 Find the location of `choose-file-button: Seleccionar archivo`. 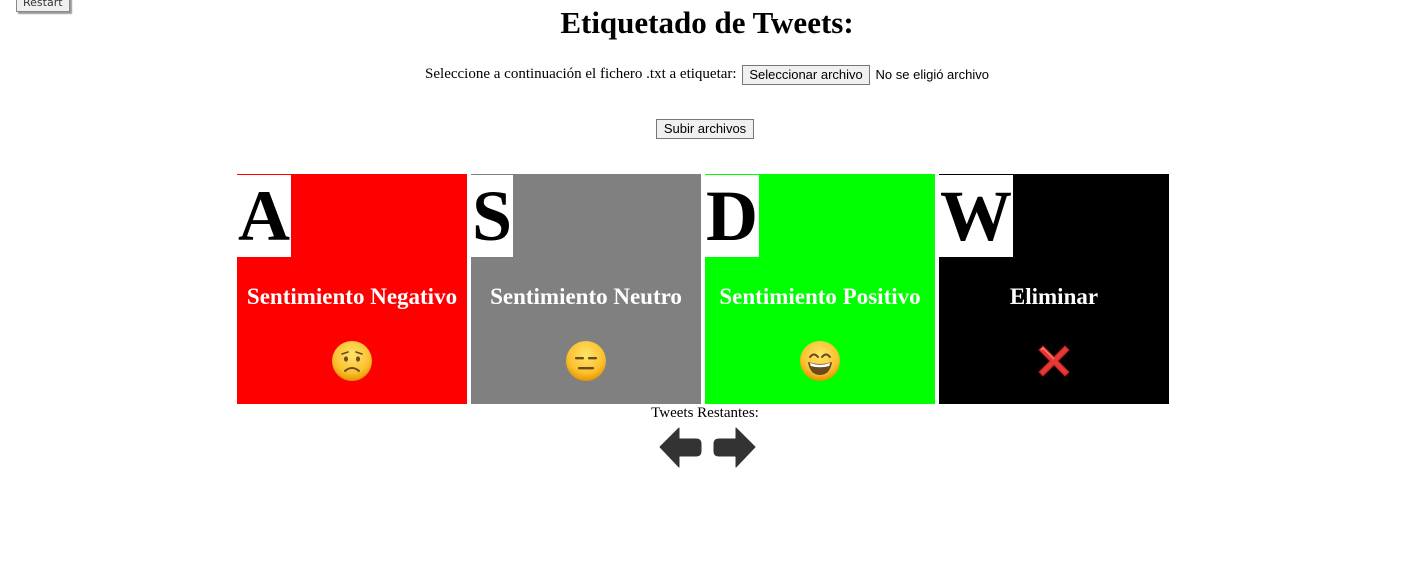

choose-file-button: Seleccionar archivo is located at coordinates (806, 74).